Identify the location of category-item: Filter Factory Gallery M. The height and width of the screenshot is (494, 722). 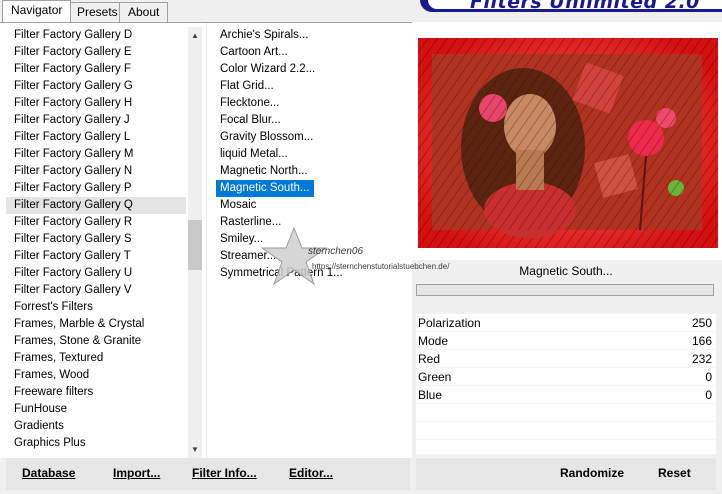
(96, 154).